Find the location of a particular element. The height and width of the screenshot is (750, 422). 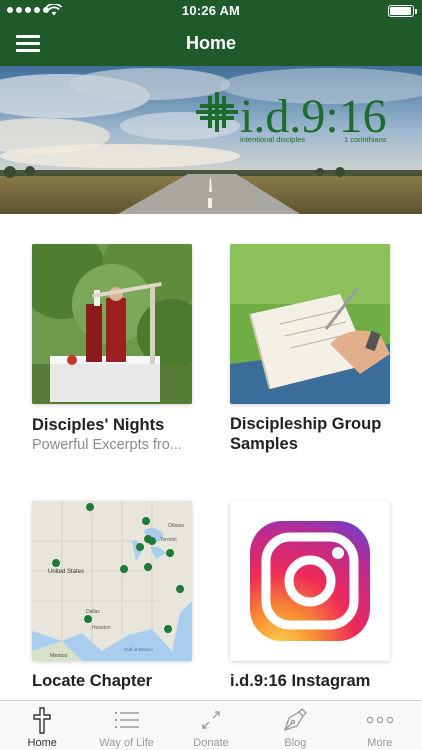

top-bar: 10:26 AM Home is located at coordinates (211, 33).